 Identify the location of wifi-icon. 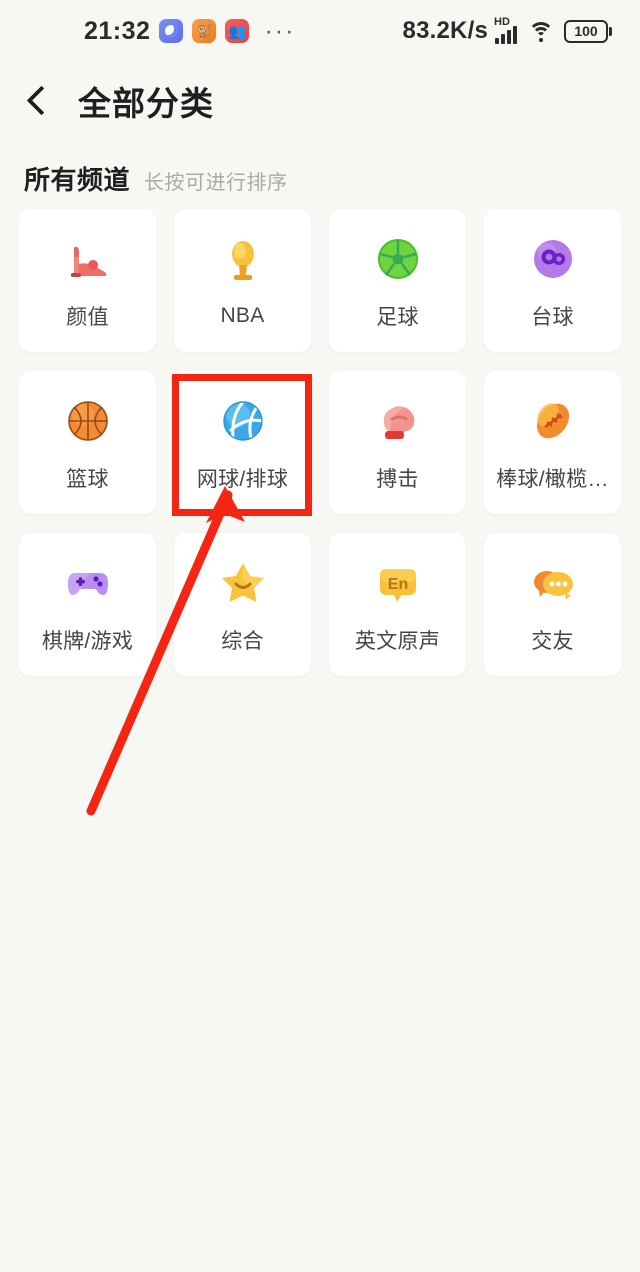
(540, 31).